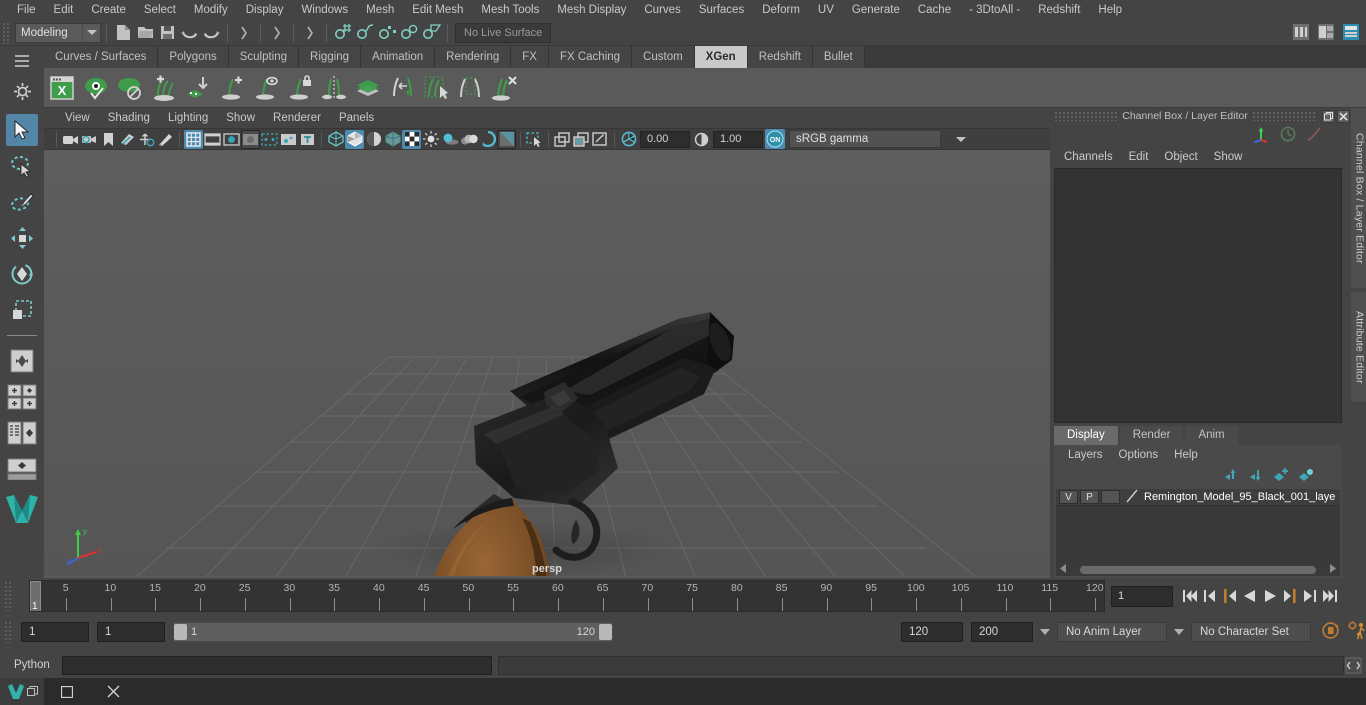 The width and height of the screenshot is (1366, 705). Describe the element at coordinates (1085, 455) in the screenshot. I see `layer-menu-layers: Layers` at that location.